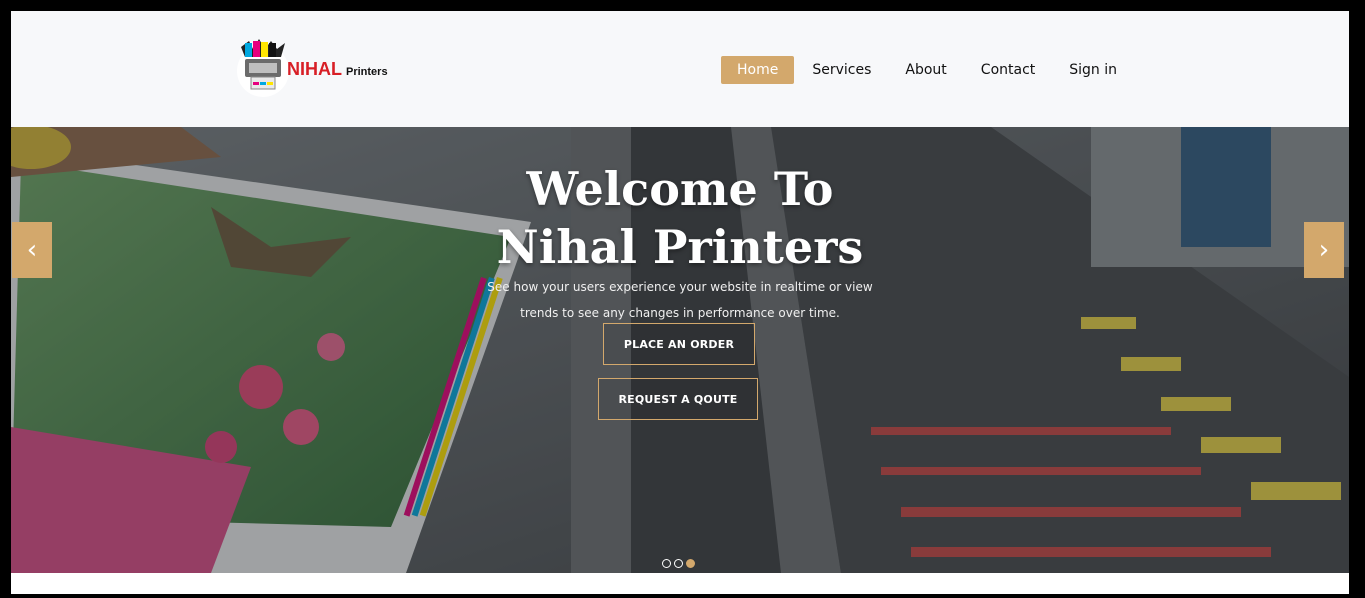 The image size is (1365, 598). I want to click on logo-brand: NIHAL, so click(314, 69).